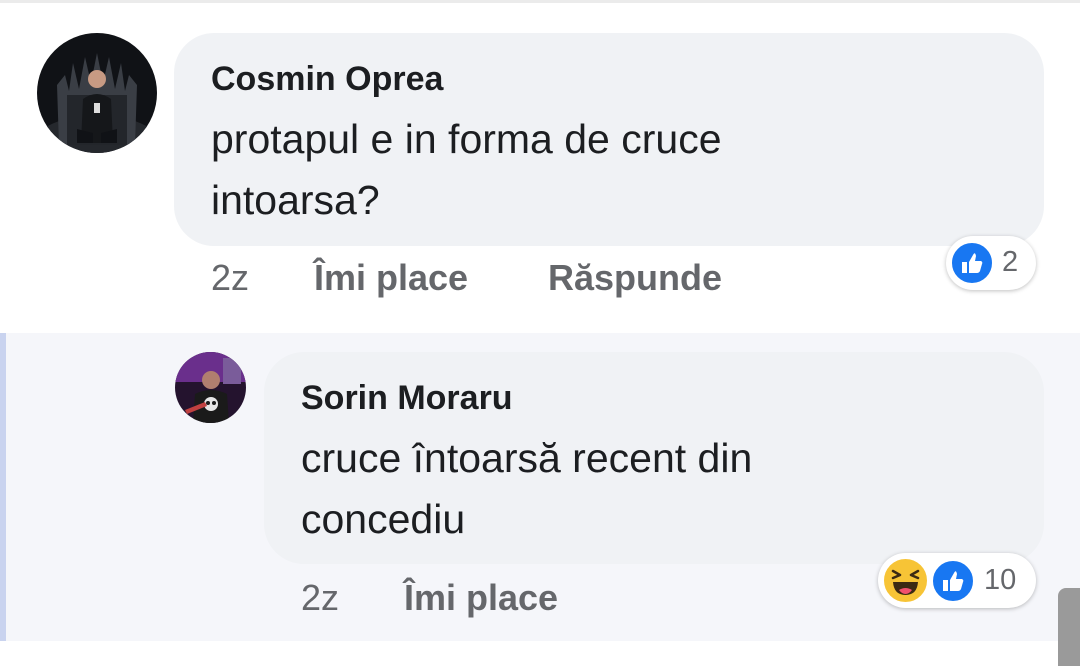 The image size is (1080, 666). Describe the element at coordinates (97, 93) in the screenshot. I see `avatar-cosmin-oprea` at that location.